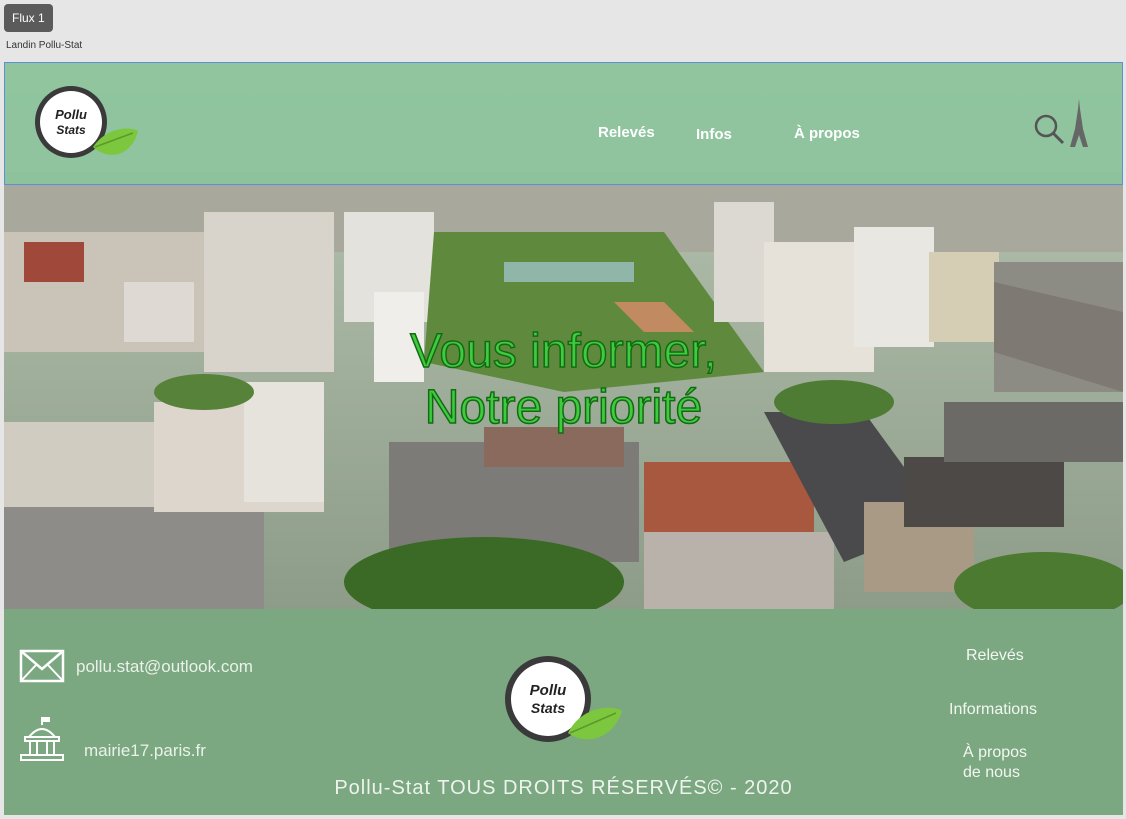 This screenshot has width=1126, height=819. I want to click on flow-badge: Flux 1, so click(28, 18).